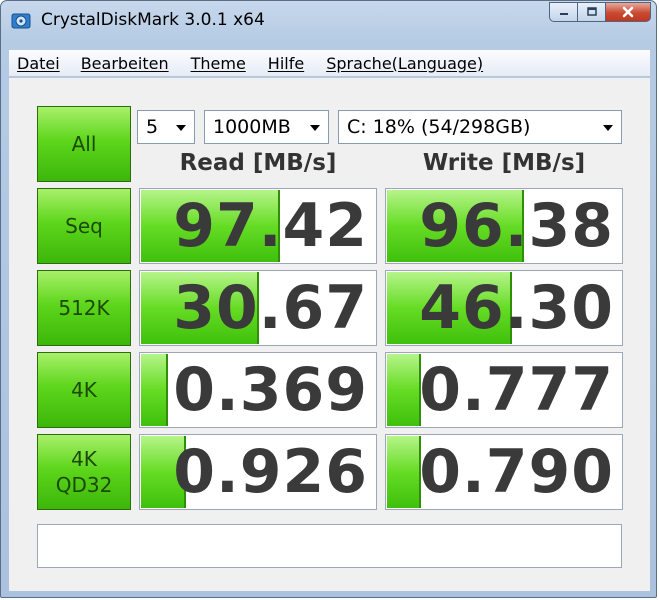 This screenshot has width=659, height=600. What do you see at coordinates (258, 163) in the screenshot?
I see `read-header: Read [MB/s]` at bounding box center [258, 163].